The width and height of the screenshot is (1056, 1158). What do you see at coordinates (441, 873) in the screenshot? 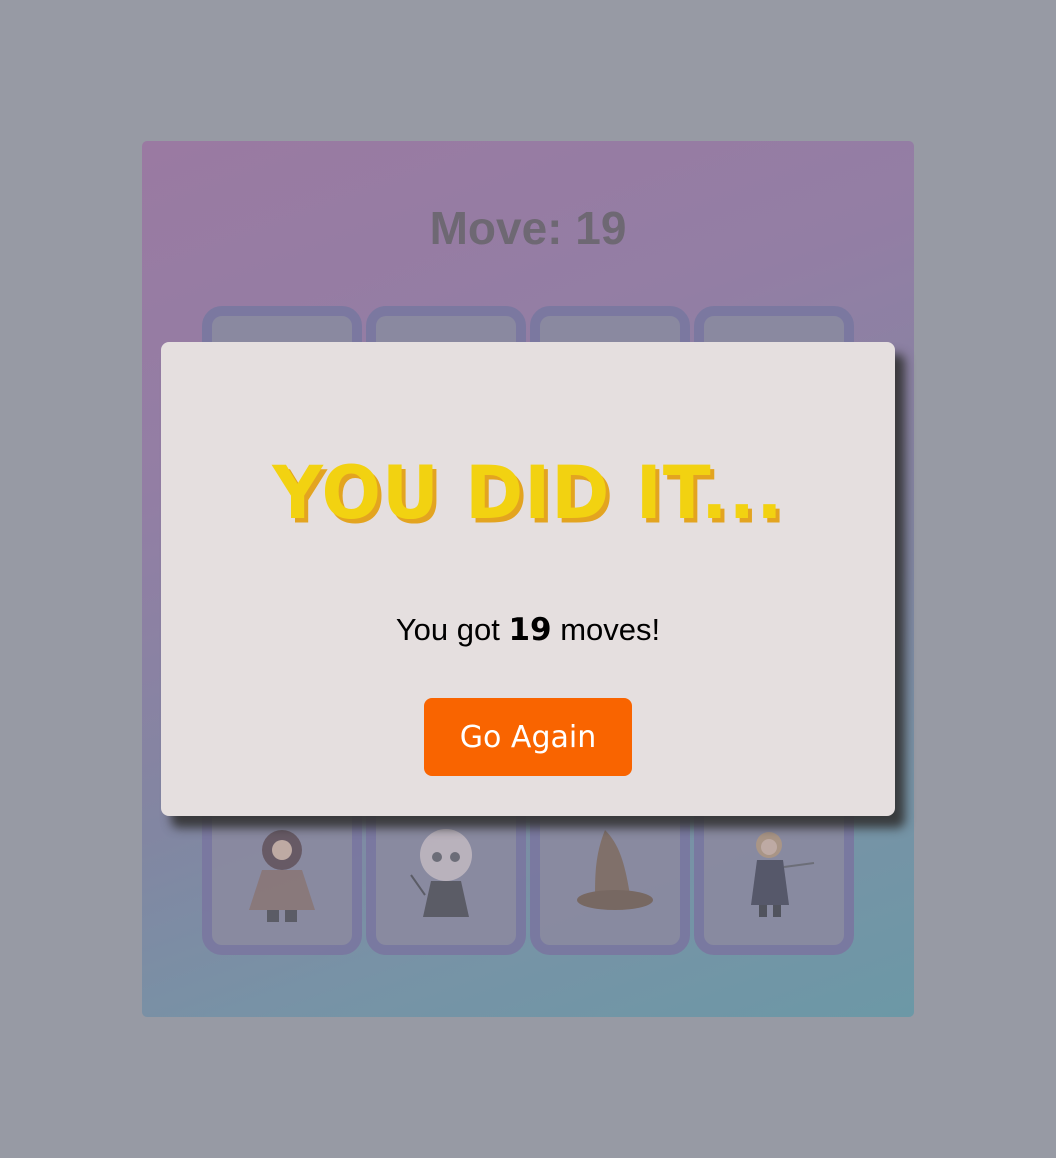
I see `voldemort-icon` at bounding box center [441, 873].